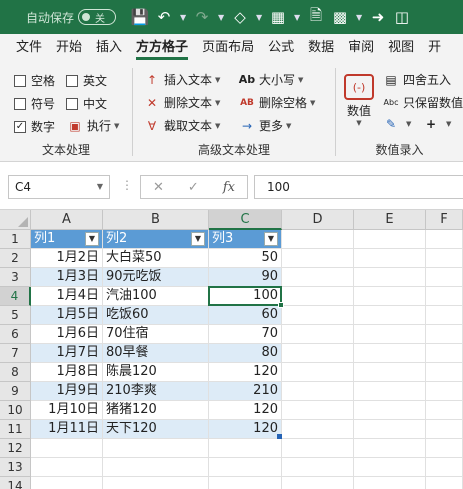 The height and width of the screenshot is (489, 463). Describe the element at coordinates (67, 334) in the screenshot. I see `table-cell: 1月6日` at that location.